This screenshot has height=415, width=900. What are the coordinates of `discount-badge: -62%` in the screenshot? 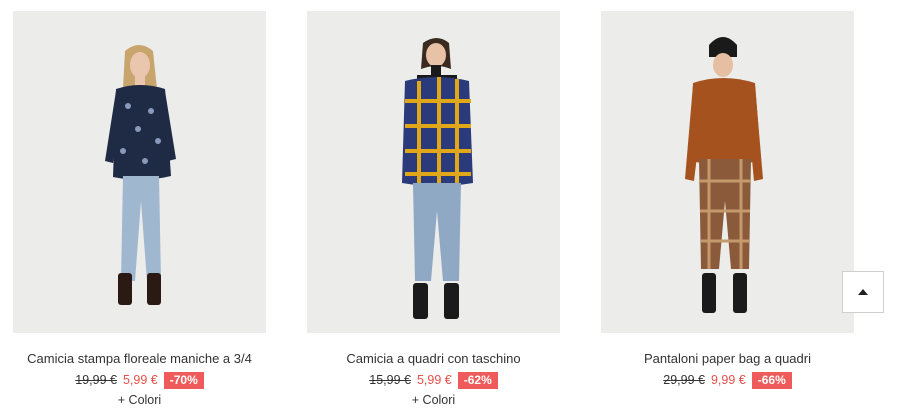 It's located at (477, 380).